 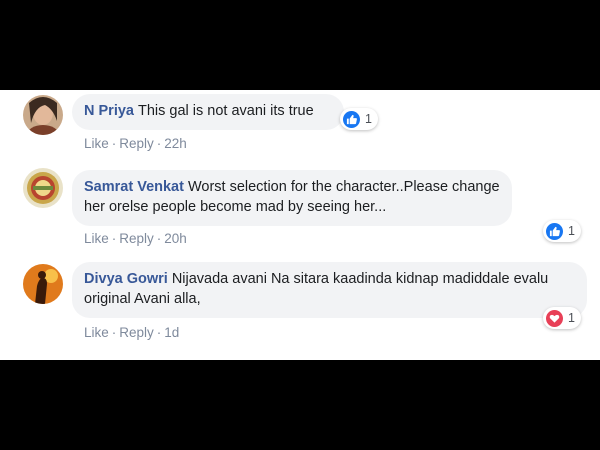 I want to click on comment-actions: Like · Reply · 20h, so click(x=135, y=238).